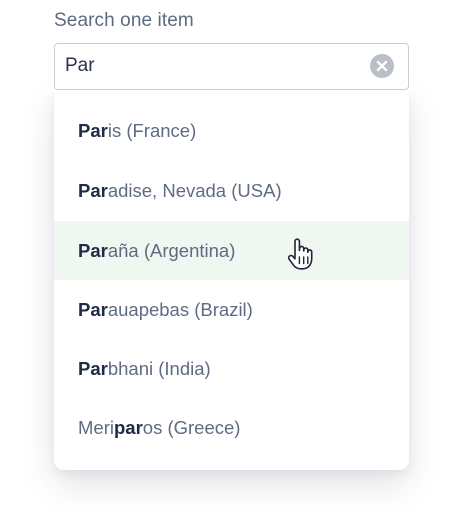  What do you see at coordinates (180, 309) in the screenshot?
I see `option-suffix: auapebas (Brazil)` at bounding box center [180, 309].